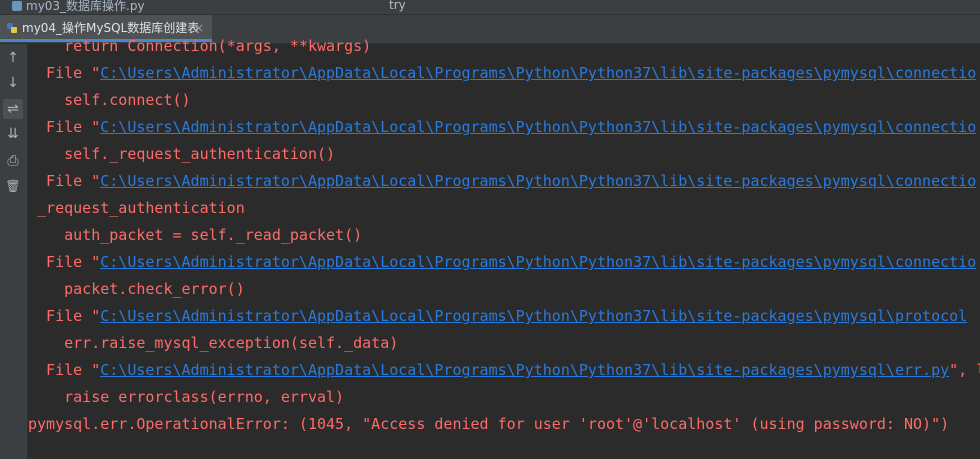 The width and height of the screenshot is (980, 459). I want to click on console-line: raise errorclass(errno, errval), so click(186, 397).